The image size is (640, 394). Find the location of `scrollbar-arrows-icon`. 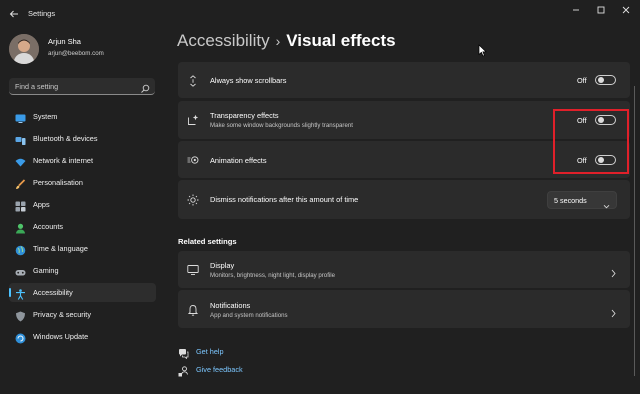

scrollbar-arrows-icon is located at coordinates (193, 80).